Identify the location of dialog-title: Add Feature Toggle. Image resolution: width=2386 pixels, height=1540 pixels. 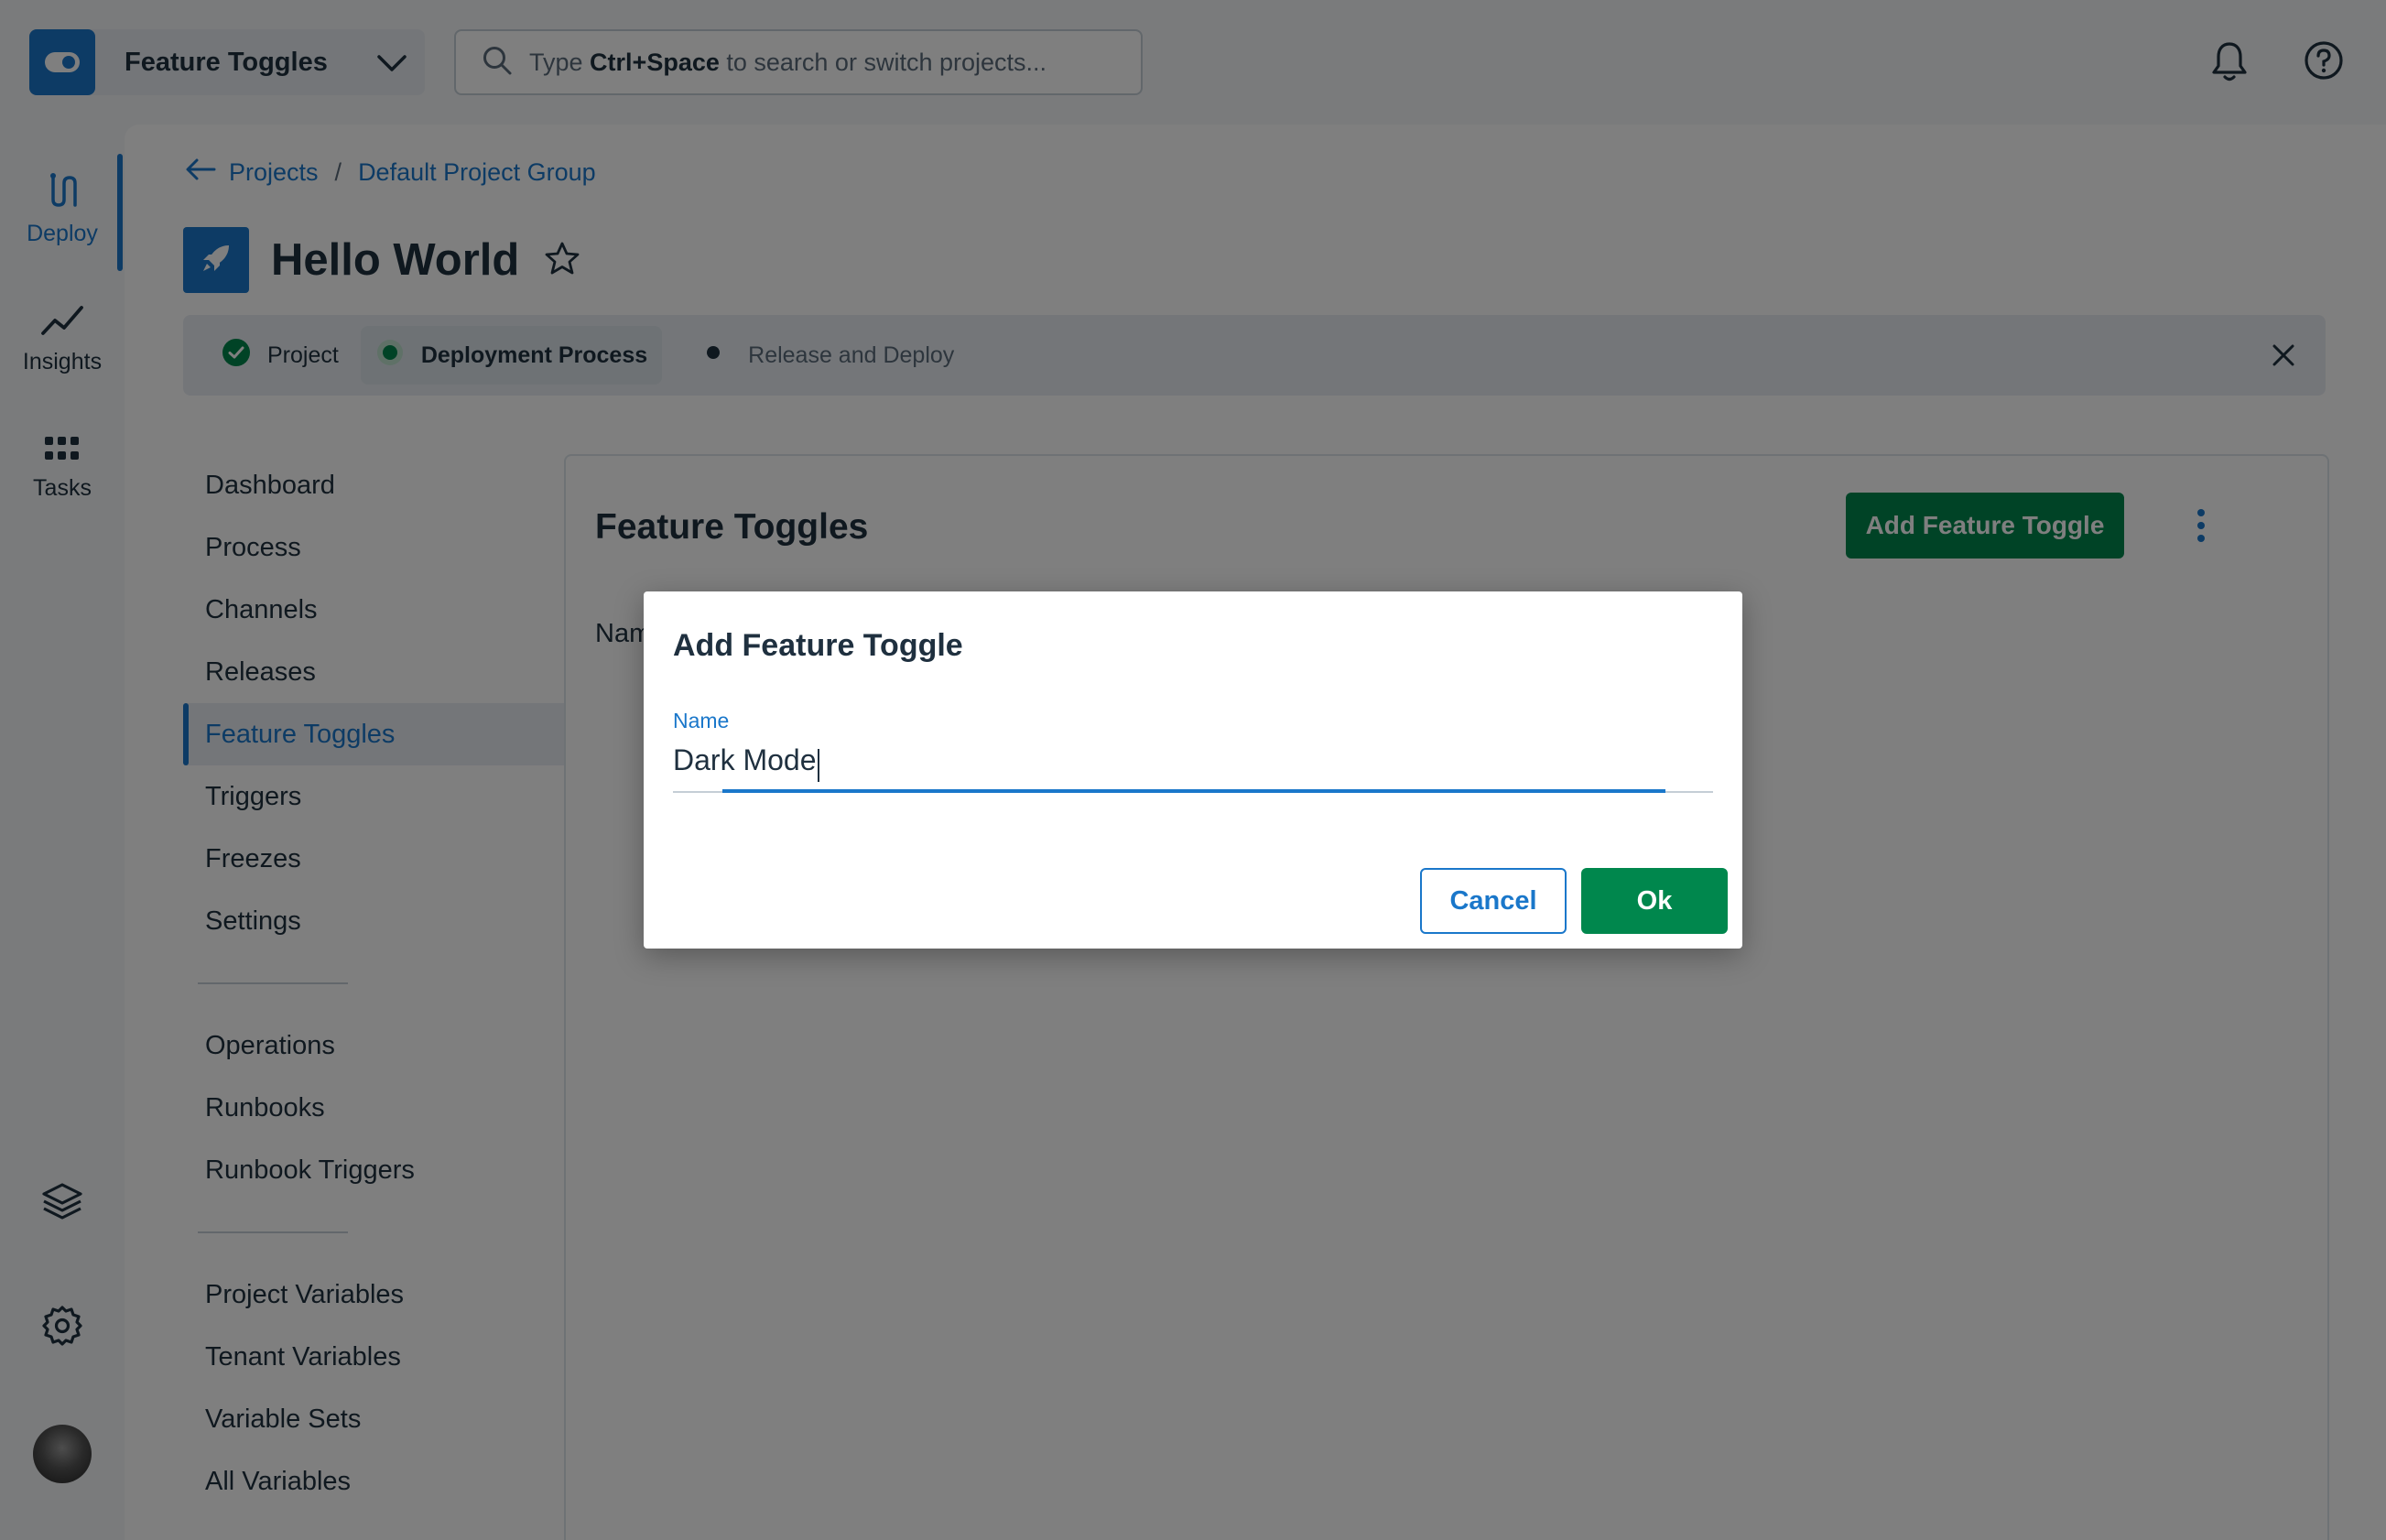
(818, 645).